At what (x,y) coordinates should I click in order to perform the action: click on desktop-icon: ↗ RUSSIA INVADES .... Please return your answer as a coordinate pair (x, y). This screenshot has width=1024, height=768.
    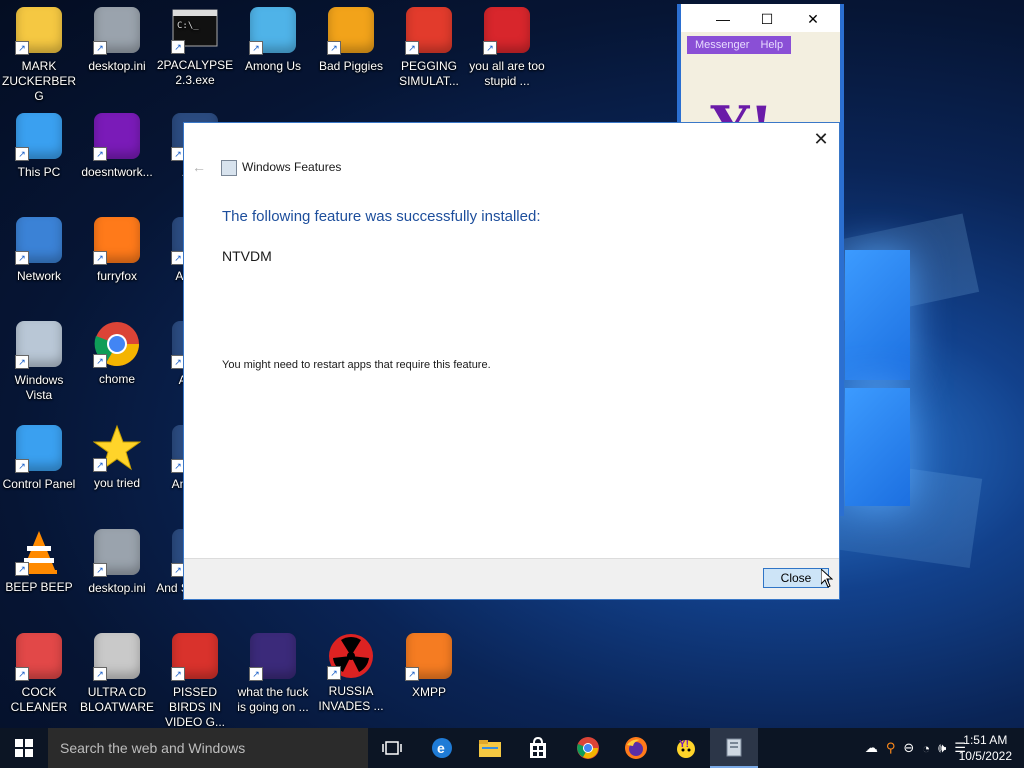
    Looking at the image, I should click on (351, 673).